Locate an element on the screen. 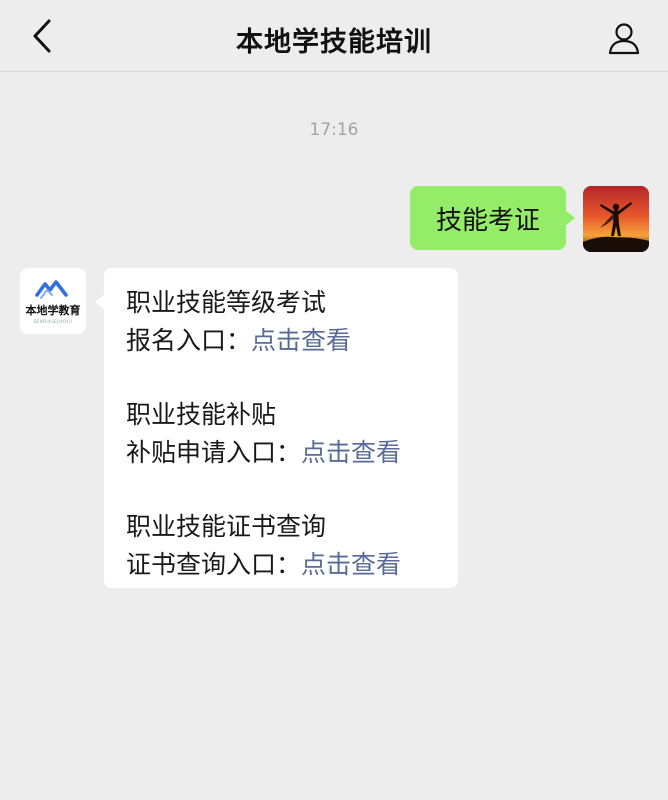 The width and height of the screenshot is (668, 800). page-title: 本地学技能培训 is located at coordinates (334, 42).